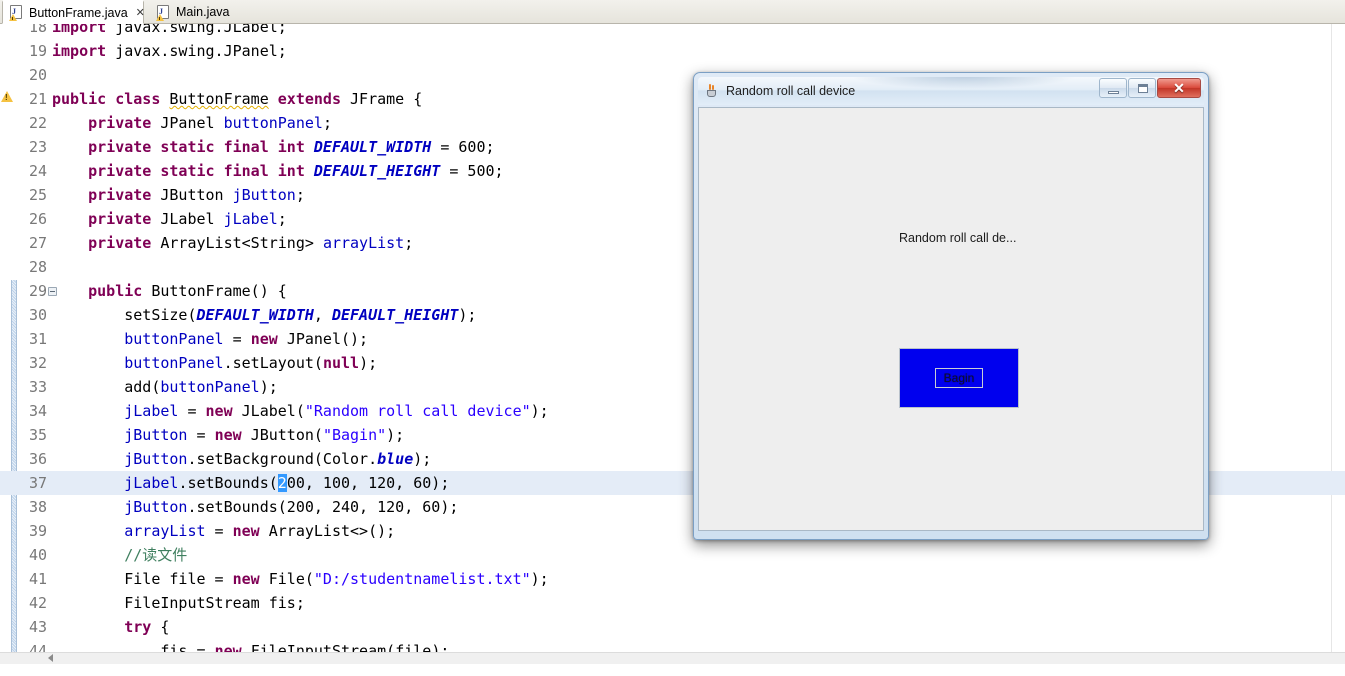 This screenshot has width=1345, height=676. Describe the element at coordinates (37, 267) in the screenshot. I see `line-number: 28` at that location.